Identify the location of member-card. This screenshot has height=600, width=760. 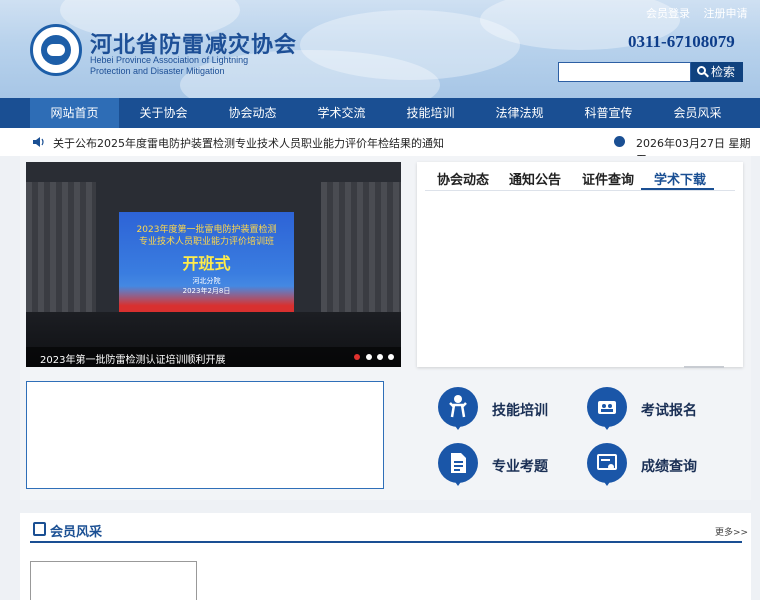
(113, 580).